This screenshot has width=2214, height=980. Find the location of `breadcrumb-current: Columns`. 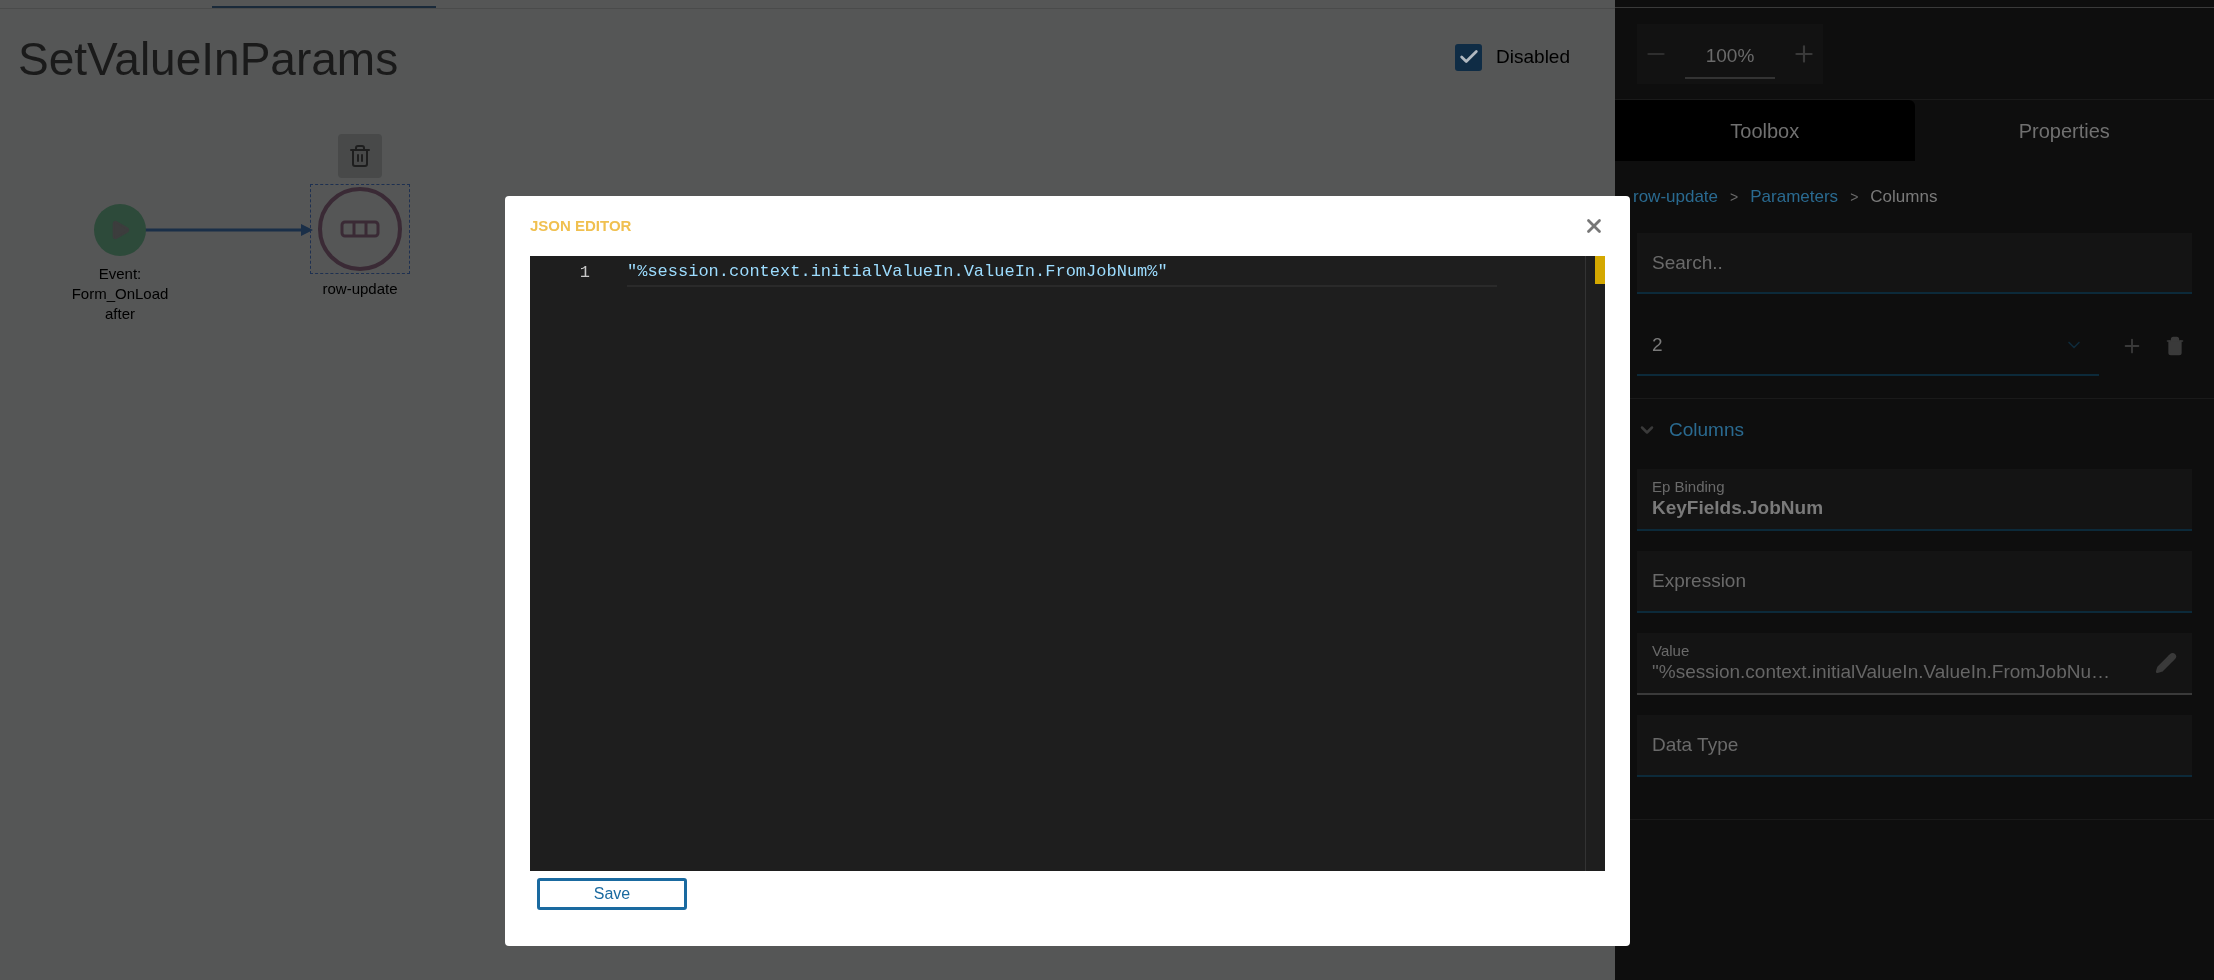

breadcrumb-current: Columns is located at coordinates (1904, 197).